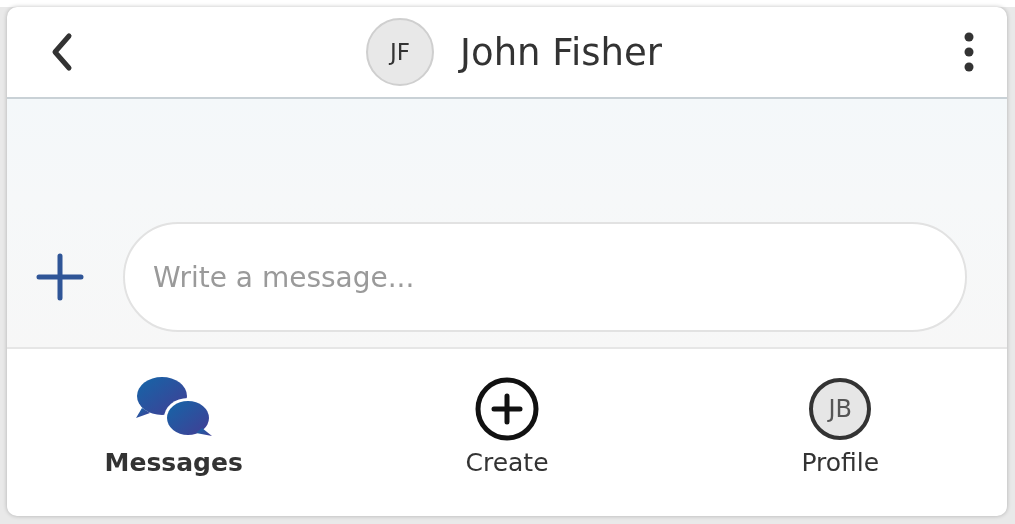 Image resolution: width=1015 pixels, height=524 pixels. Describe the element at coordinates (561, 52) in the screenshot. I see `contact-name: John Fisher` at that location.